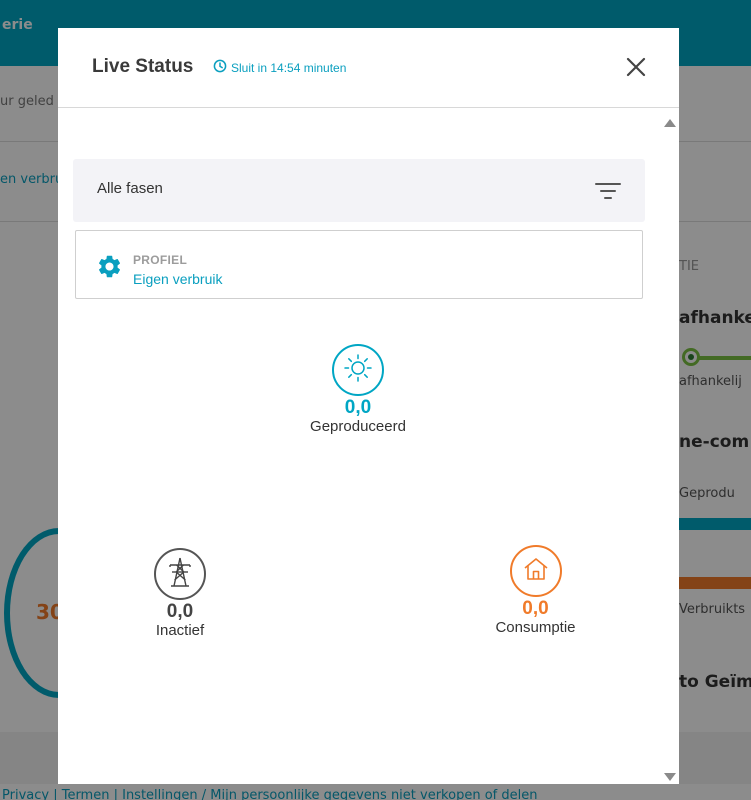  What do you see at coordinates (143, 66) in the screenshot?
I see `modal-title: Live Status` at bounding box center [143, 66].